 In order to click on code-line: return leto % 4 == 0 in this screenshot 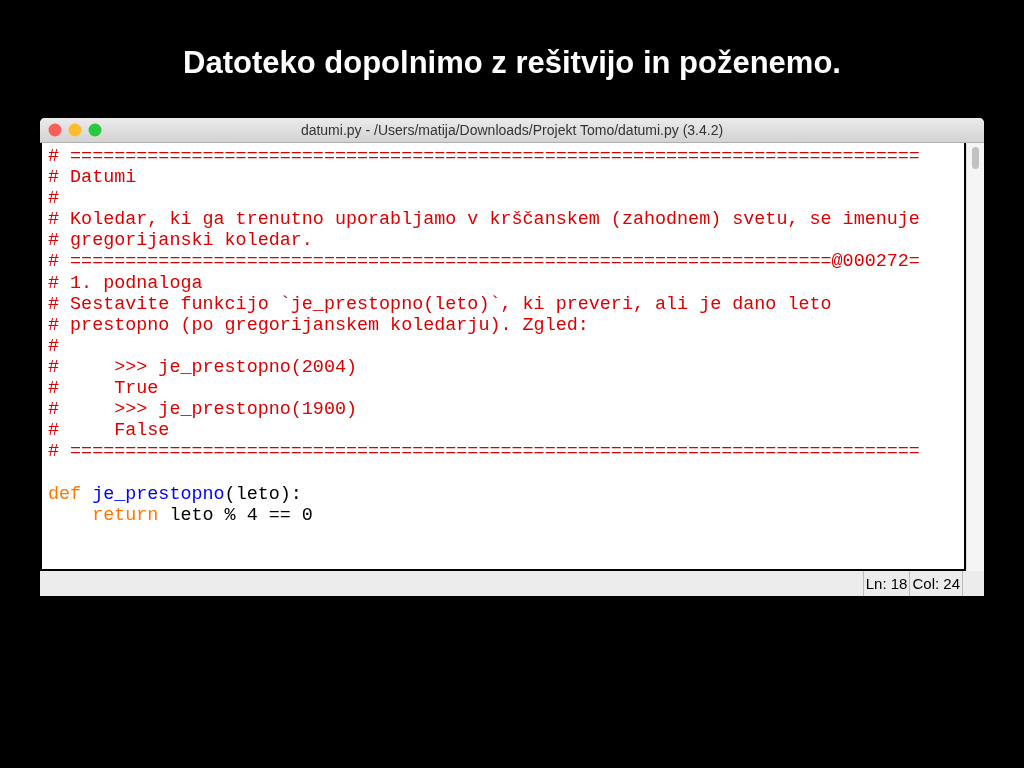, I will do `click(202, 515)`.